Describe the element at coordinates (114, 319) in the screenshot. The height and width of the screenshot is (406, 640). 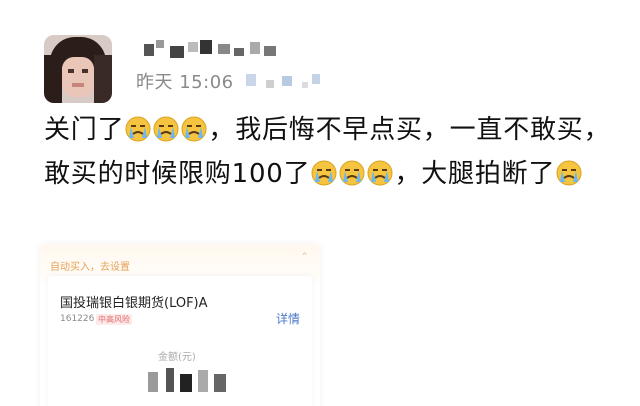
I see `risk-badge: 中高风险` at that location.